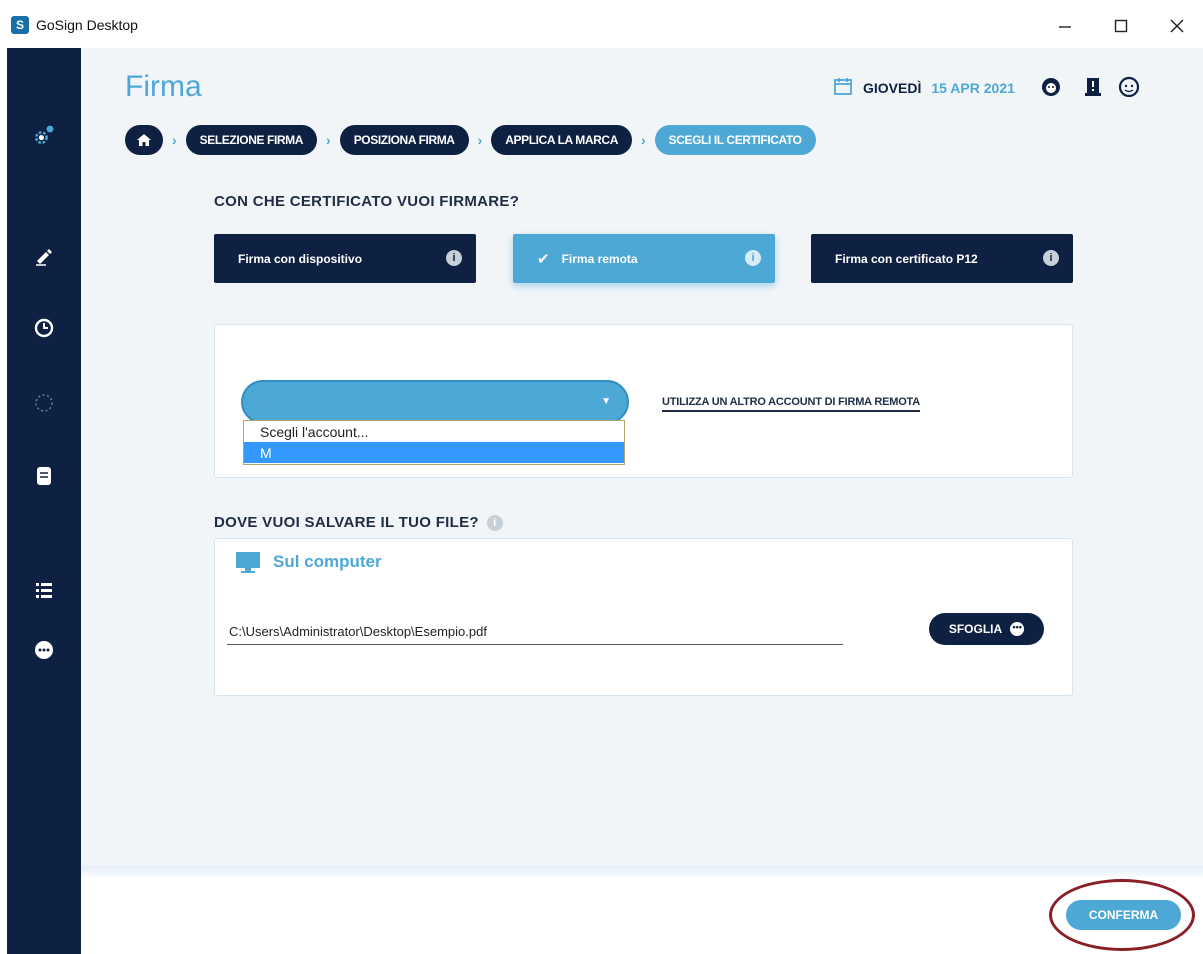 The width and height of the screenshot is (1203, 954). What do you see at coordinates (642, 915) in the screenshot?
I see `footer-bar: CONFERMA` at bounding box center [642, 915].